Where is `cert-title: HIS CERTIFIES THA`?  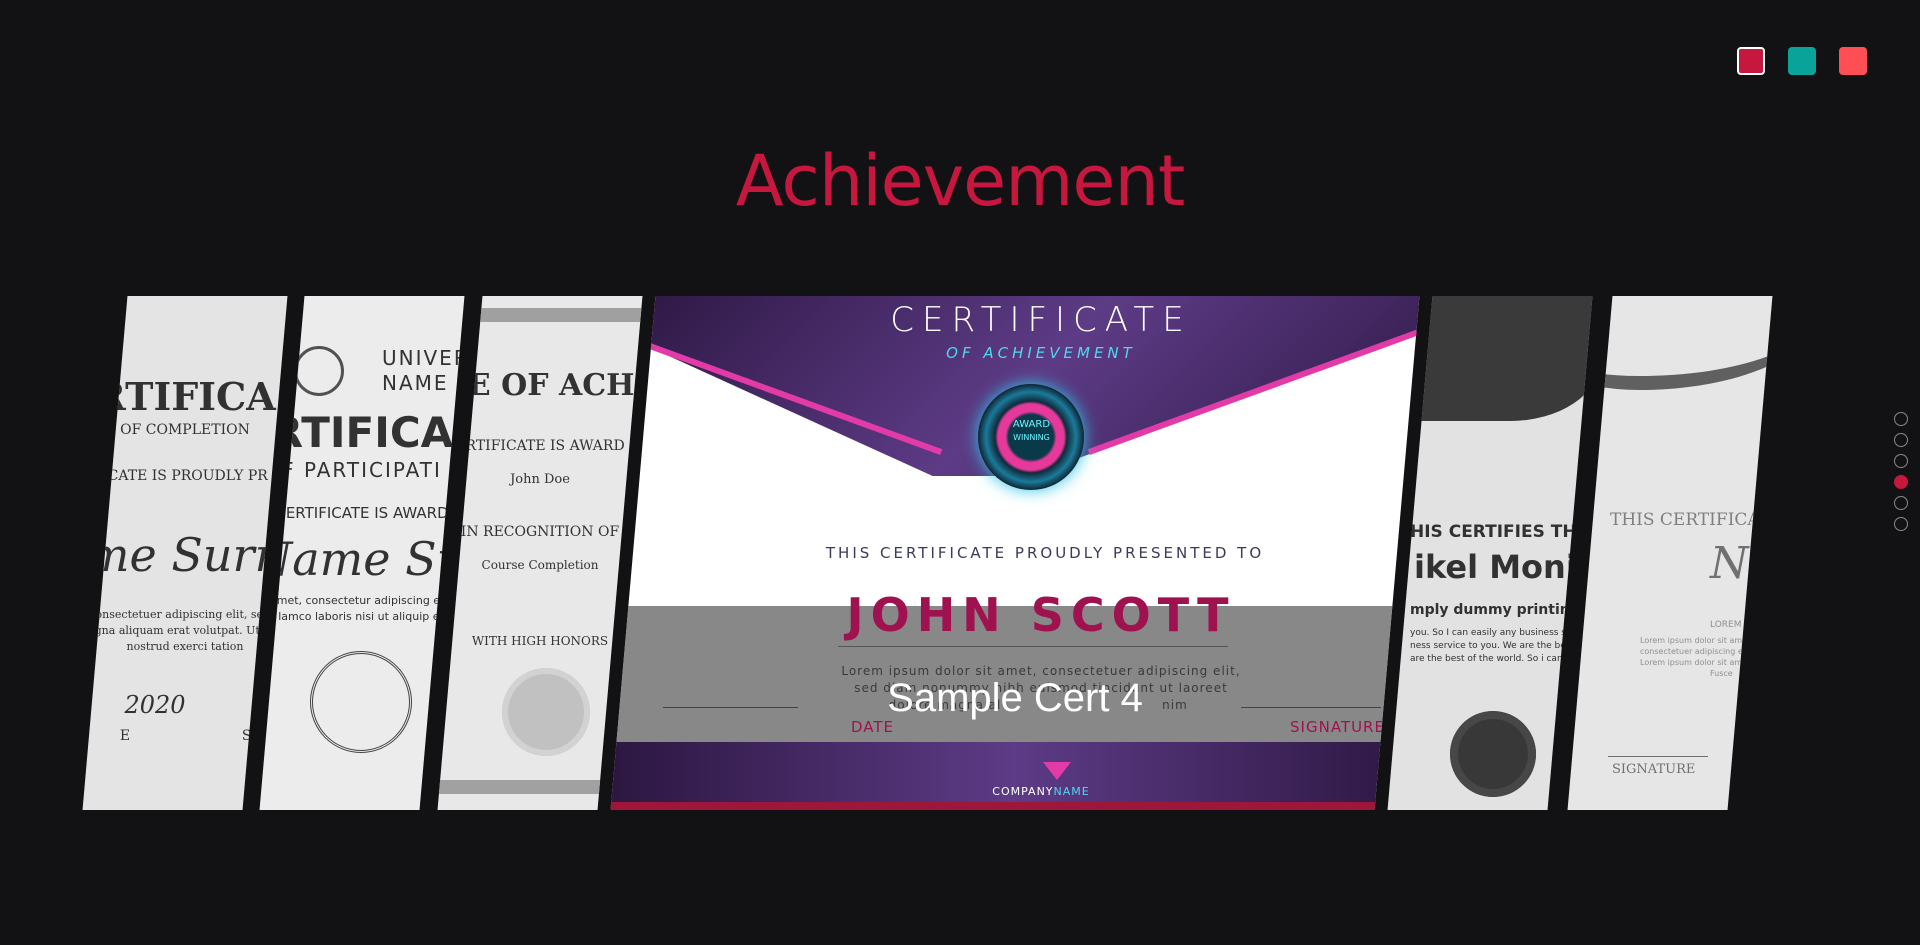
cert-title: HIS CERTIFIES THA is located at coordinates (1500, 532).